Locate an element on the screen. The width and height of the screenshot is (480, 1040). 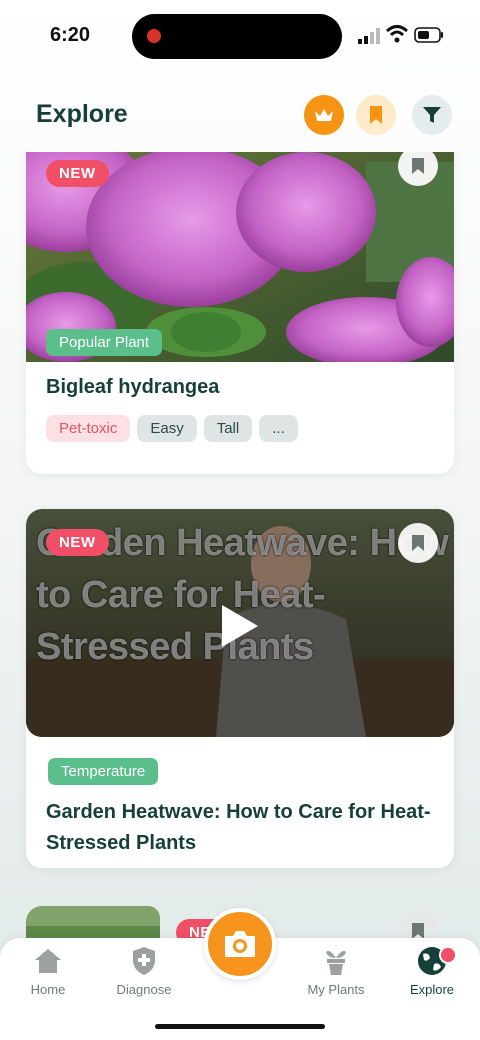
status-time: 6:20 is located at coordinates (70, 35).